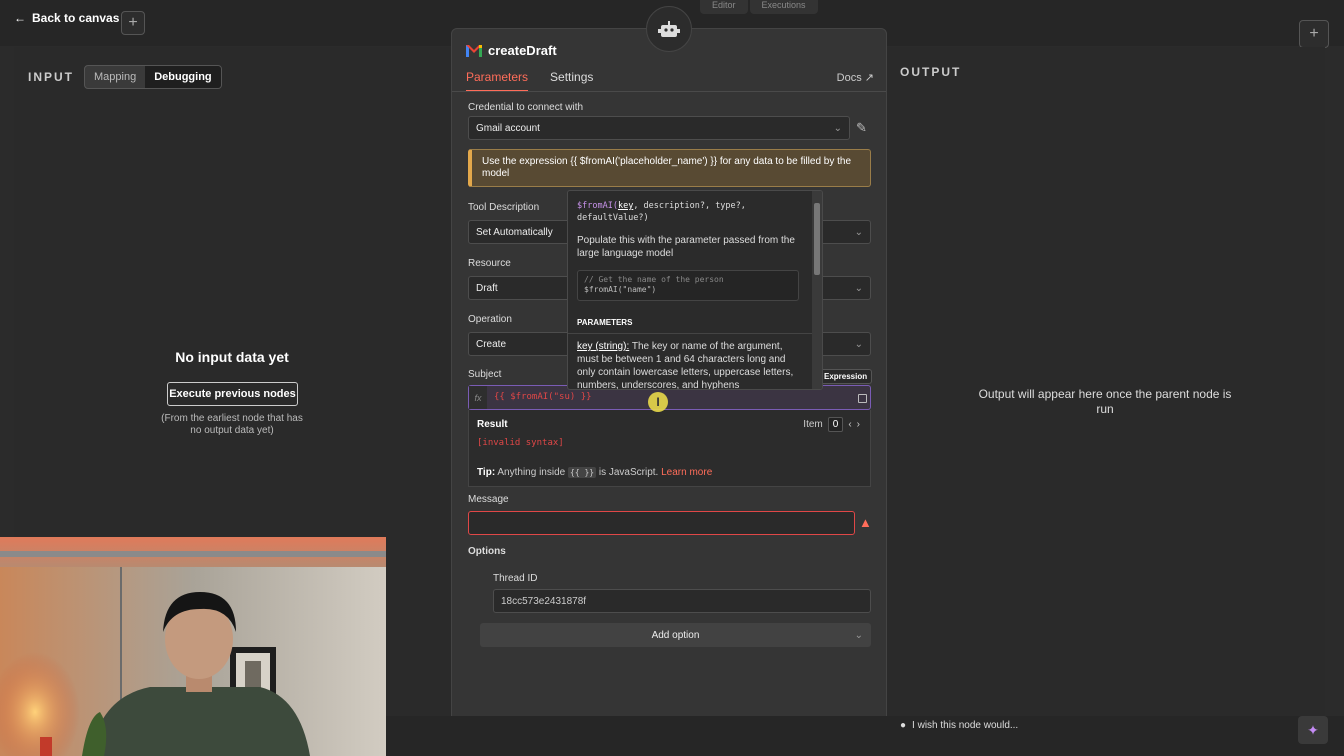 This screenshot has width=1344, height=756. I want to click on input-header: INPUT Mapping Debugging, so click(125, 77).